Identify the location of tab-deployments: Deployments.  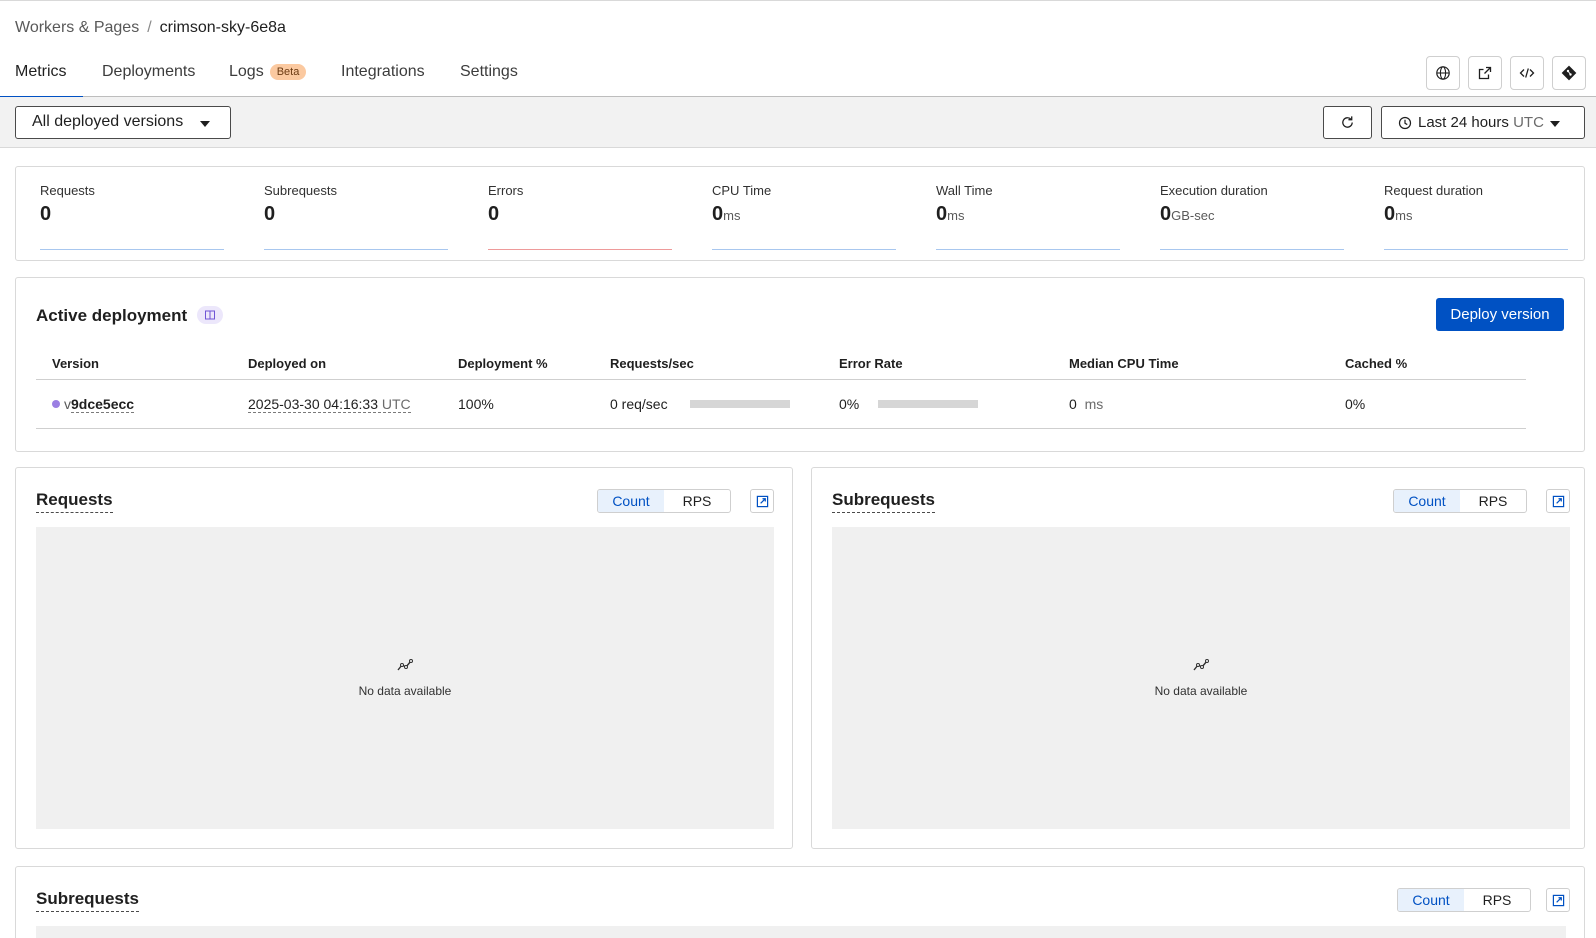
(148, 74).